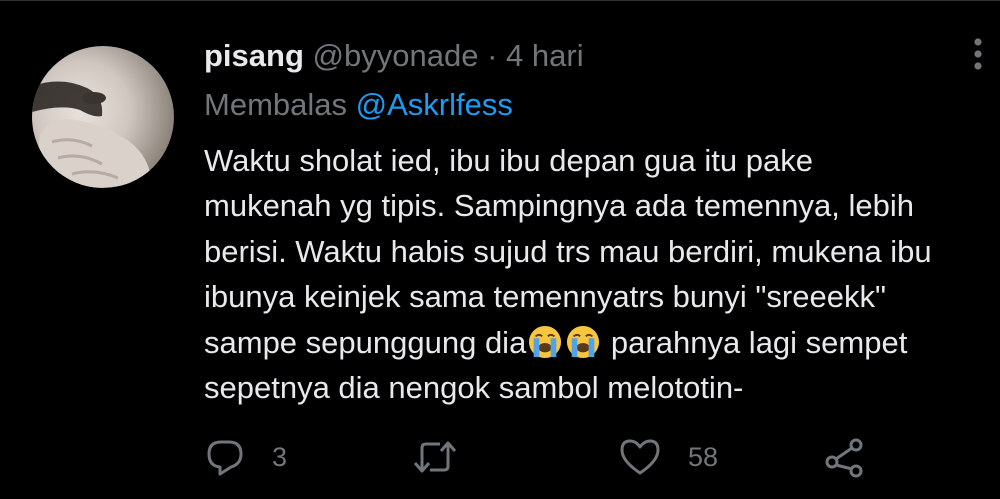 This screenshot has height=499, width=1000. What do you see at coordinates (755, 342) in the screenshot?
I see `tweet-text-segment: parahnya lagi sempet` at bounding box center [755, 342].